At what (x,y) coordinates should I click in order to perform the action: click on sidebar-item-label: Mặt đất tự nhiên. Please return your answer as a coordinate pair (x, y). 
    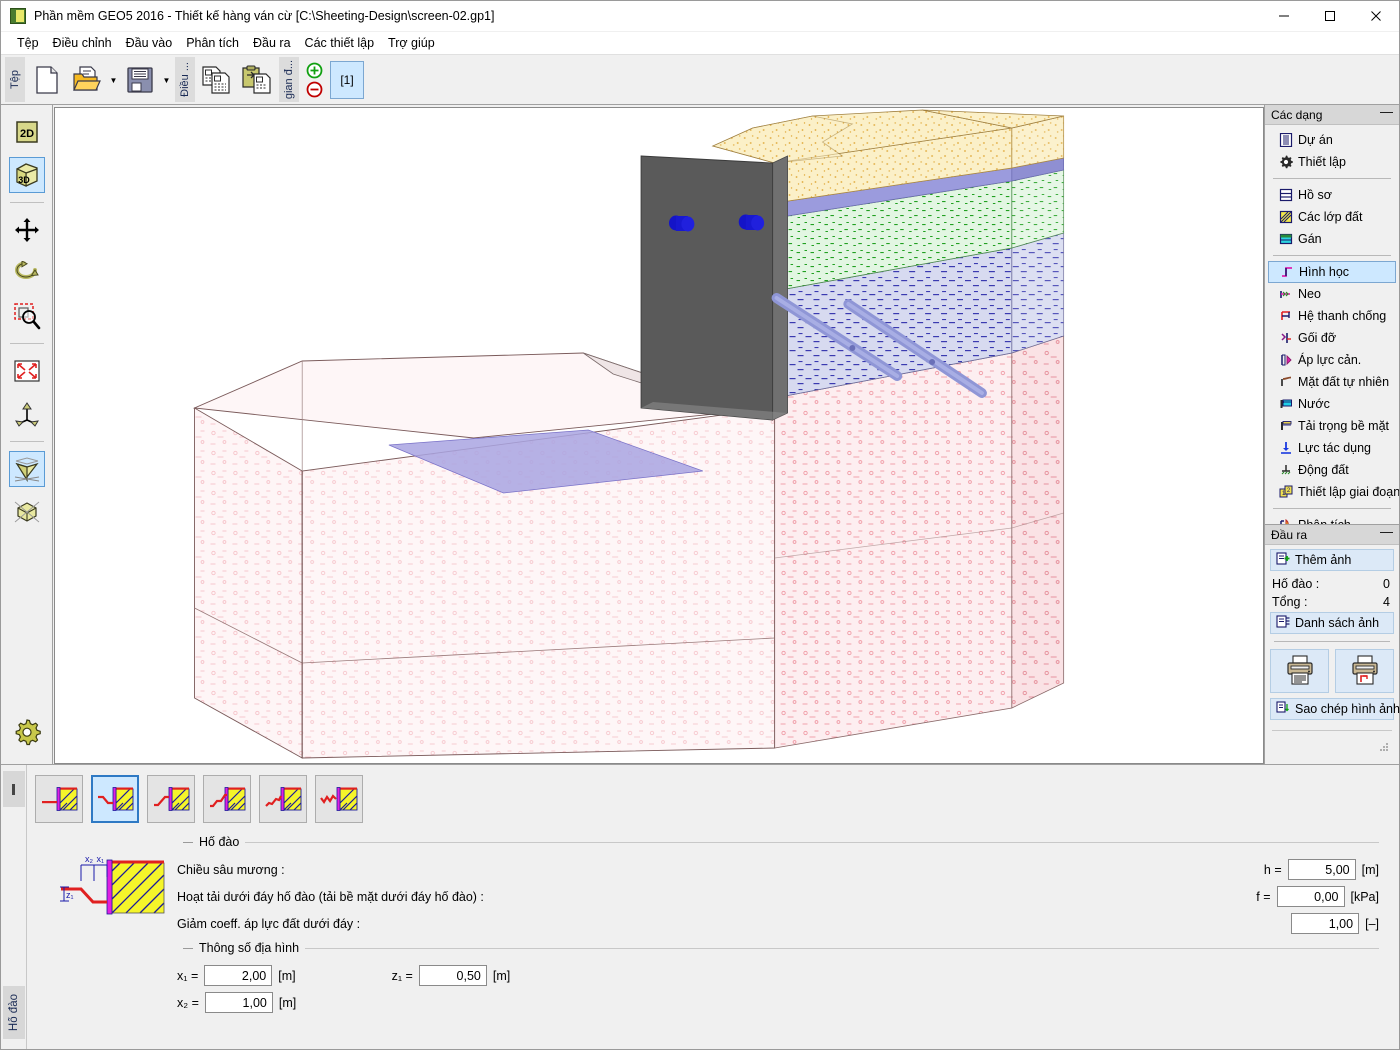
    Looking at the image, I should click on (1344, 382).